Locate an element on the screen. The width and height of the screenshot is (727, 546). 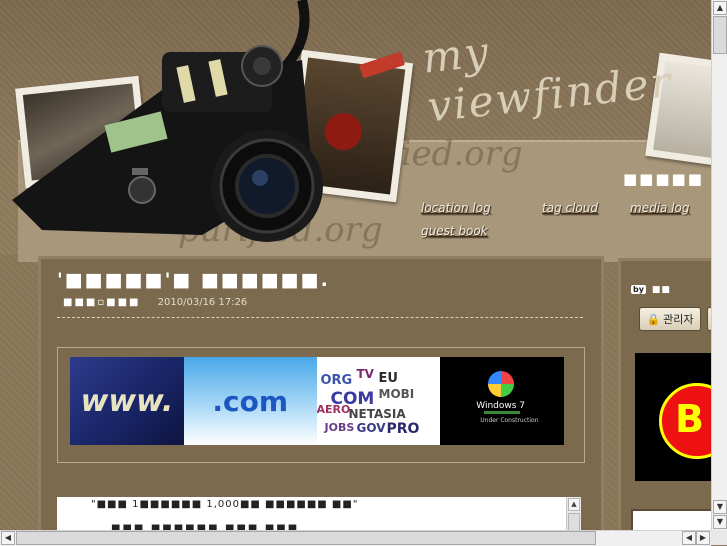
progress-bar is located at coordinates (502, 412).